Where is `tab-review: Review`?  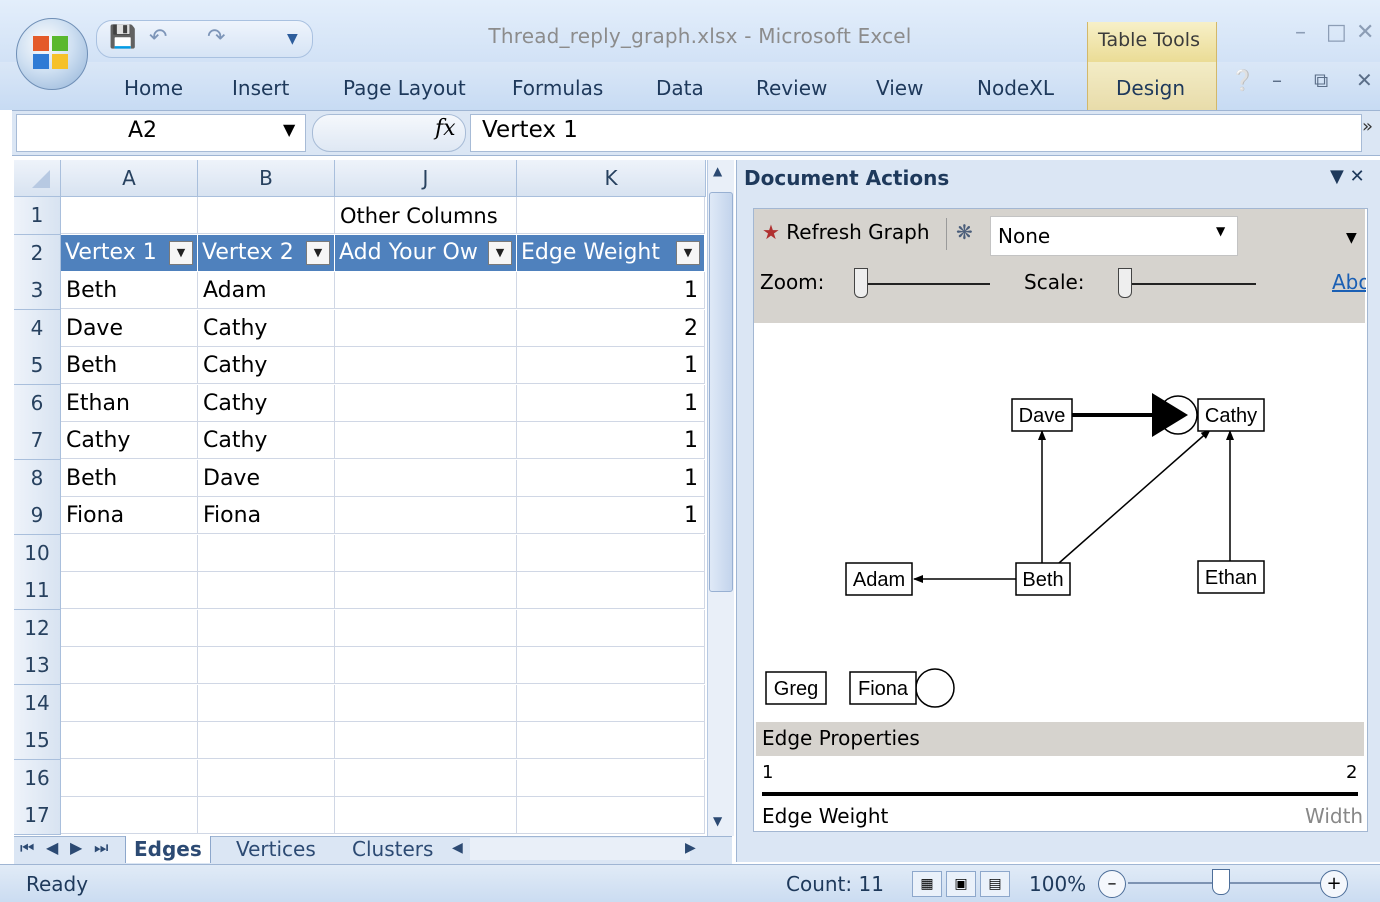 tab-review: Review is located at coordinates (791, 88).